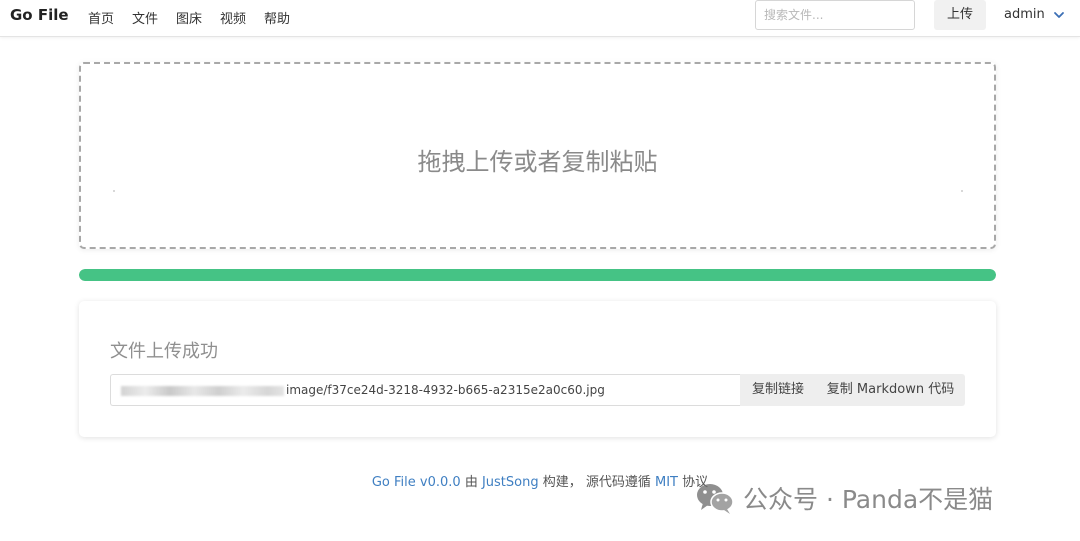 This screenshot has width=1080, height=541. Describe the element at coordinates (164, 351) in the screenshot. I see `upload-success-title: 文件上传成功` at that location.